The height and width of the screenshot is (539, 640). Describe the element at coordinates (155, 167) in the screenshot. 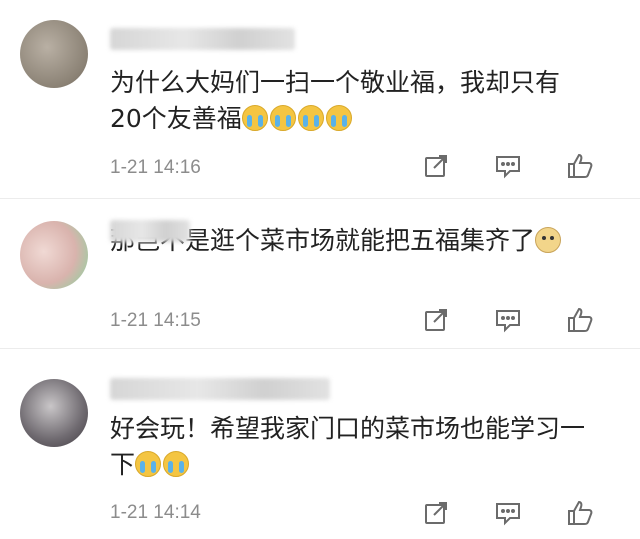

I see `comment-timestamp: 1-21 14:16` at that location.